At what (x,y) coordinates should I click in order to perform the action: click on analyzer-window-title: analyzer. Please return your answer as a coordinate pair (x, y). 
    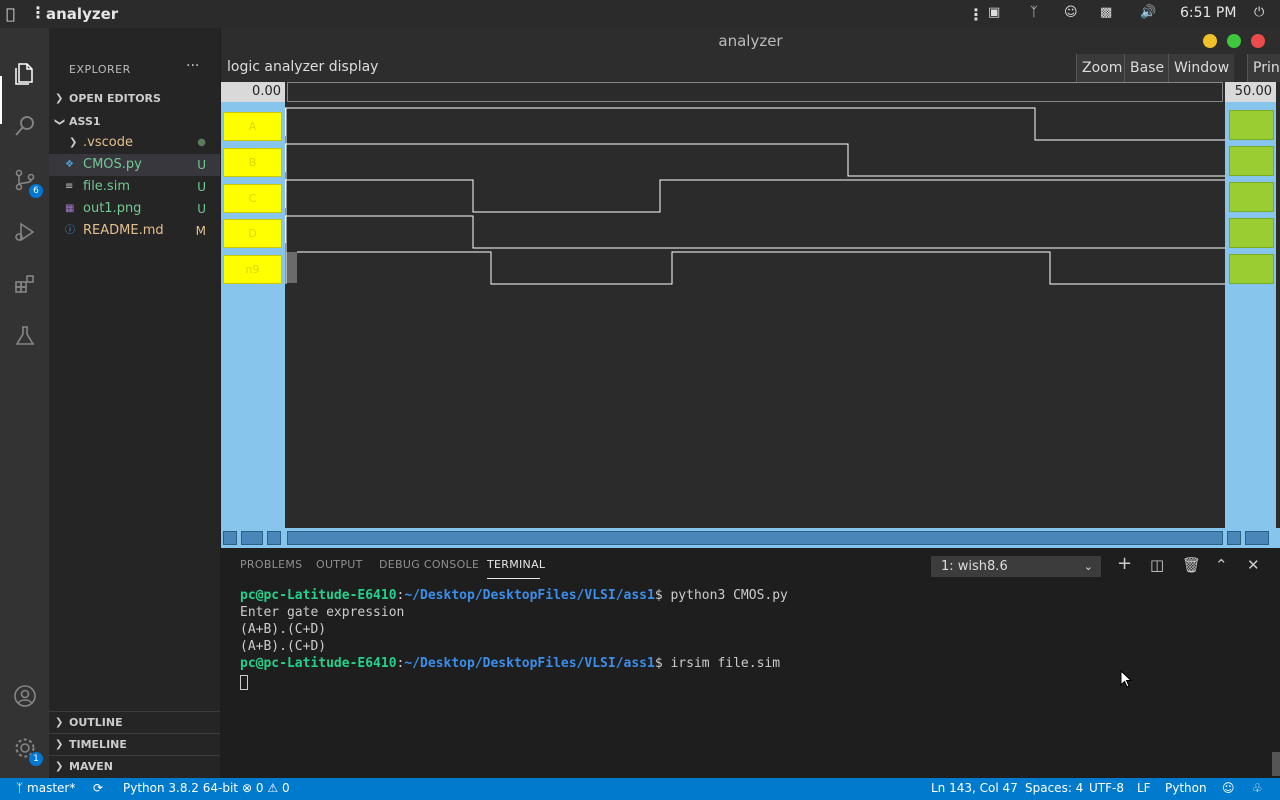
    Looking at the image, I should click on (750, 41).